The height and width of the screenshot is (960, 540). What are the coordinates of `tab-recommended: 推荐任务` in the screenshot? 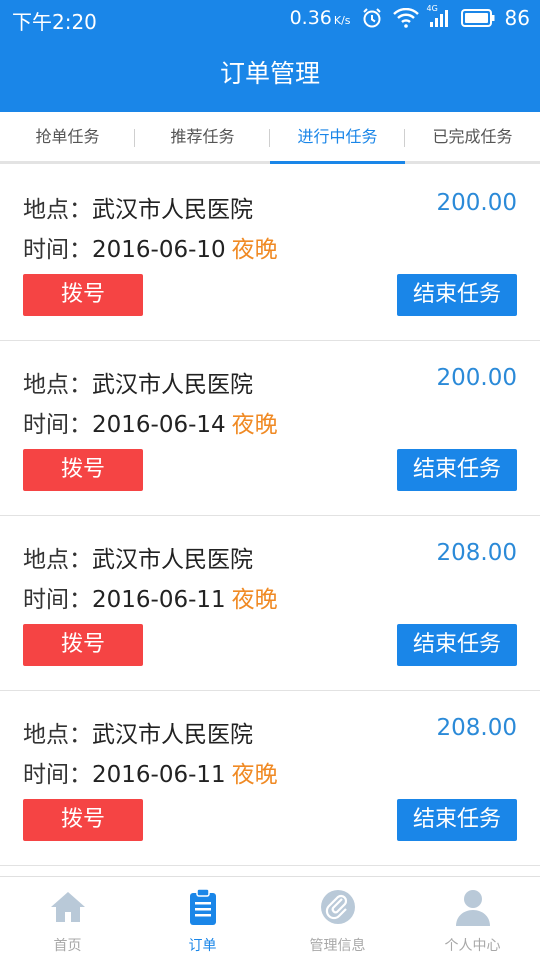 It's located at (202, 136).